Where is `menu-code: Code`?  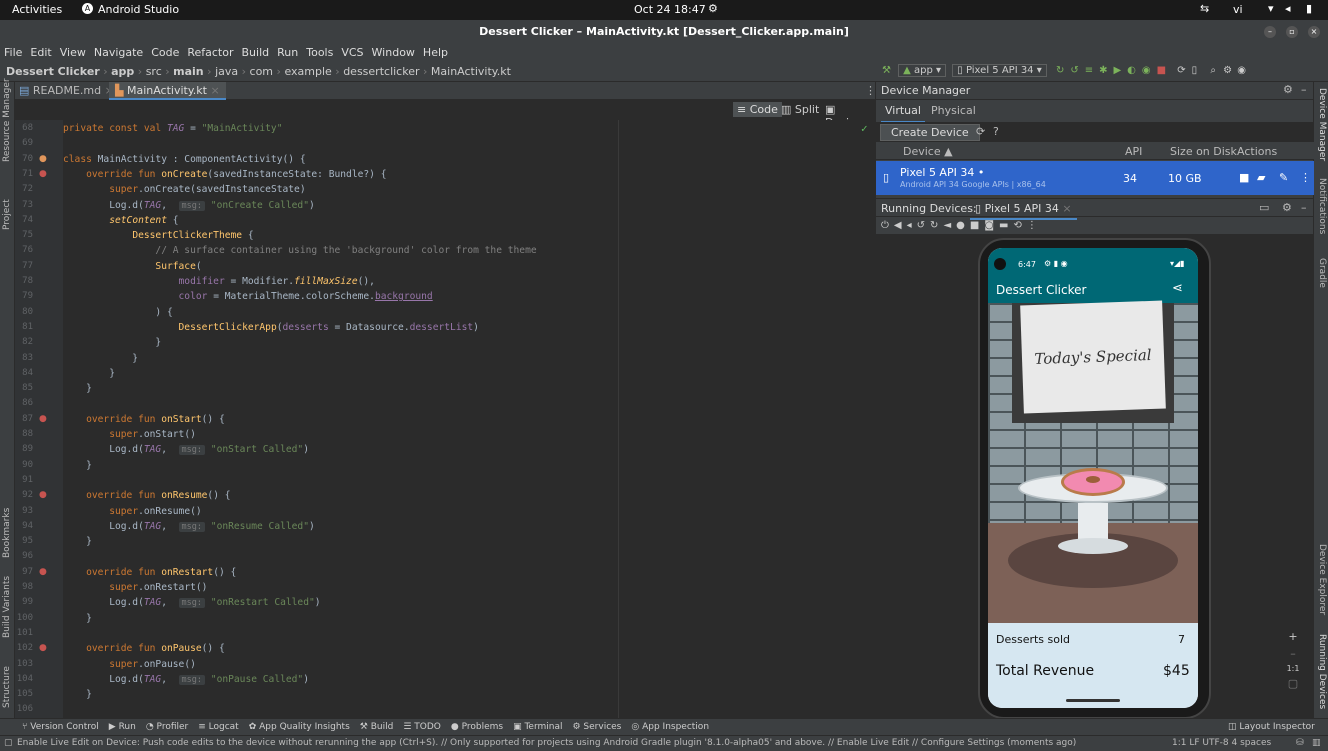
menu-code: Code is located at coordinates (165, 53).